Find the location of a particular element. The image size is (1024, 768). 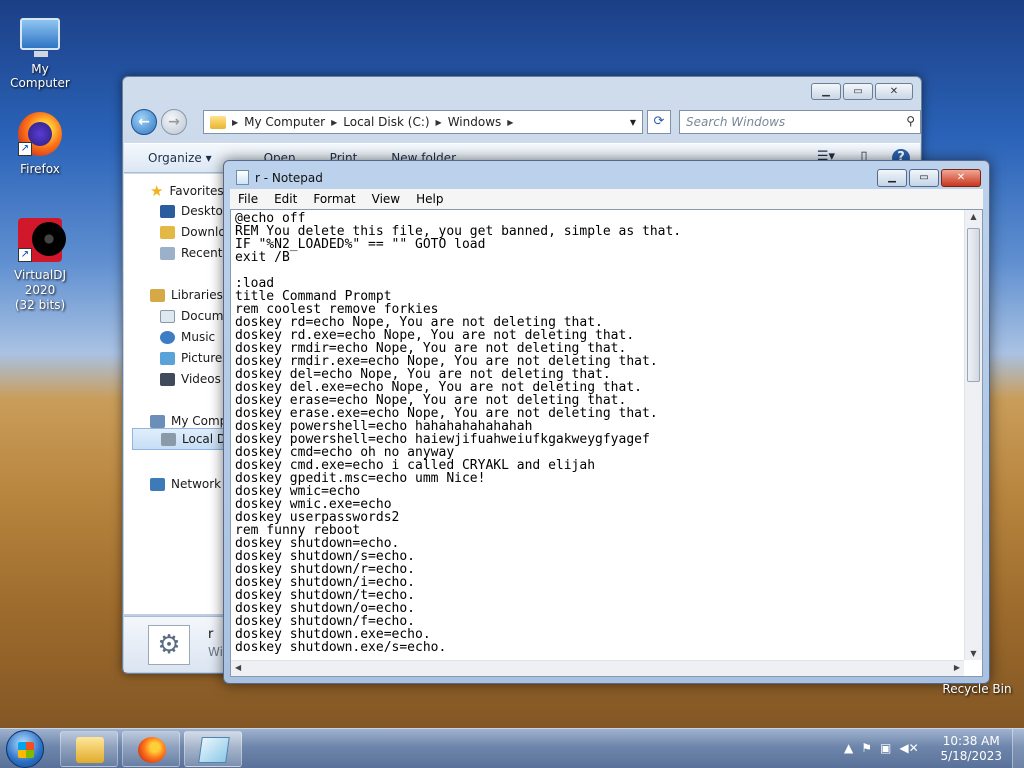

nav-label: Videos is located at coordinates (201, 379).